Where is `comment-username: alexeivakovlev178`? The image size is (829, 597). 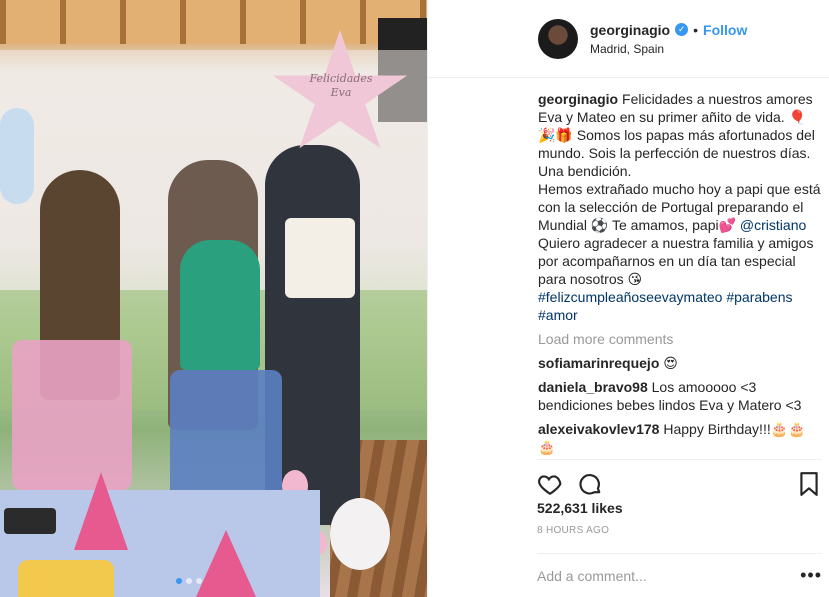 comment-username: alexeivakovlev178 is located at coordinates (598, 429).